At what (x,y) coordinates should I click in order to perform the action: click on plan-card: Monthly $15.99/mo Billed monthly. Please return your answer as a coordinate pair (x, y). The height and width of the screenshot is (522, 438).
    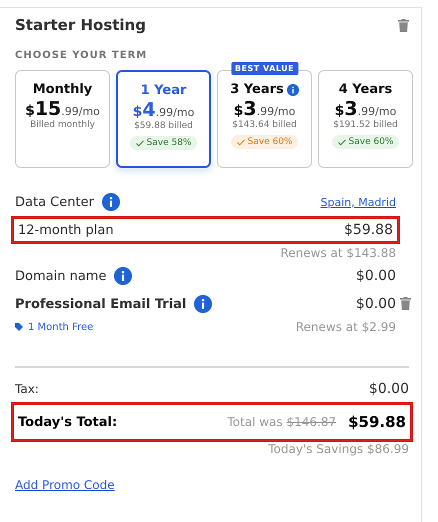
    Looking at the image, I should click on (62, 119).